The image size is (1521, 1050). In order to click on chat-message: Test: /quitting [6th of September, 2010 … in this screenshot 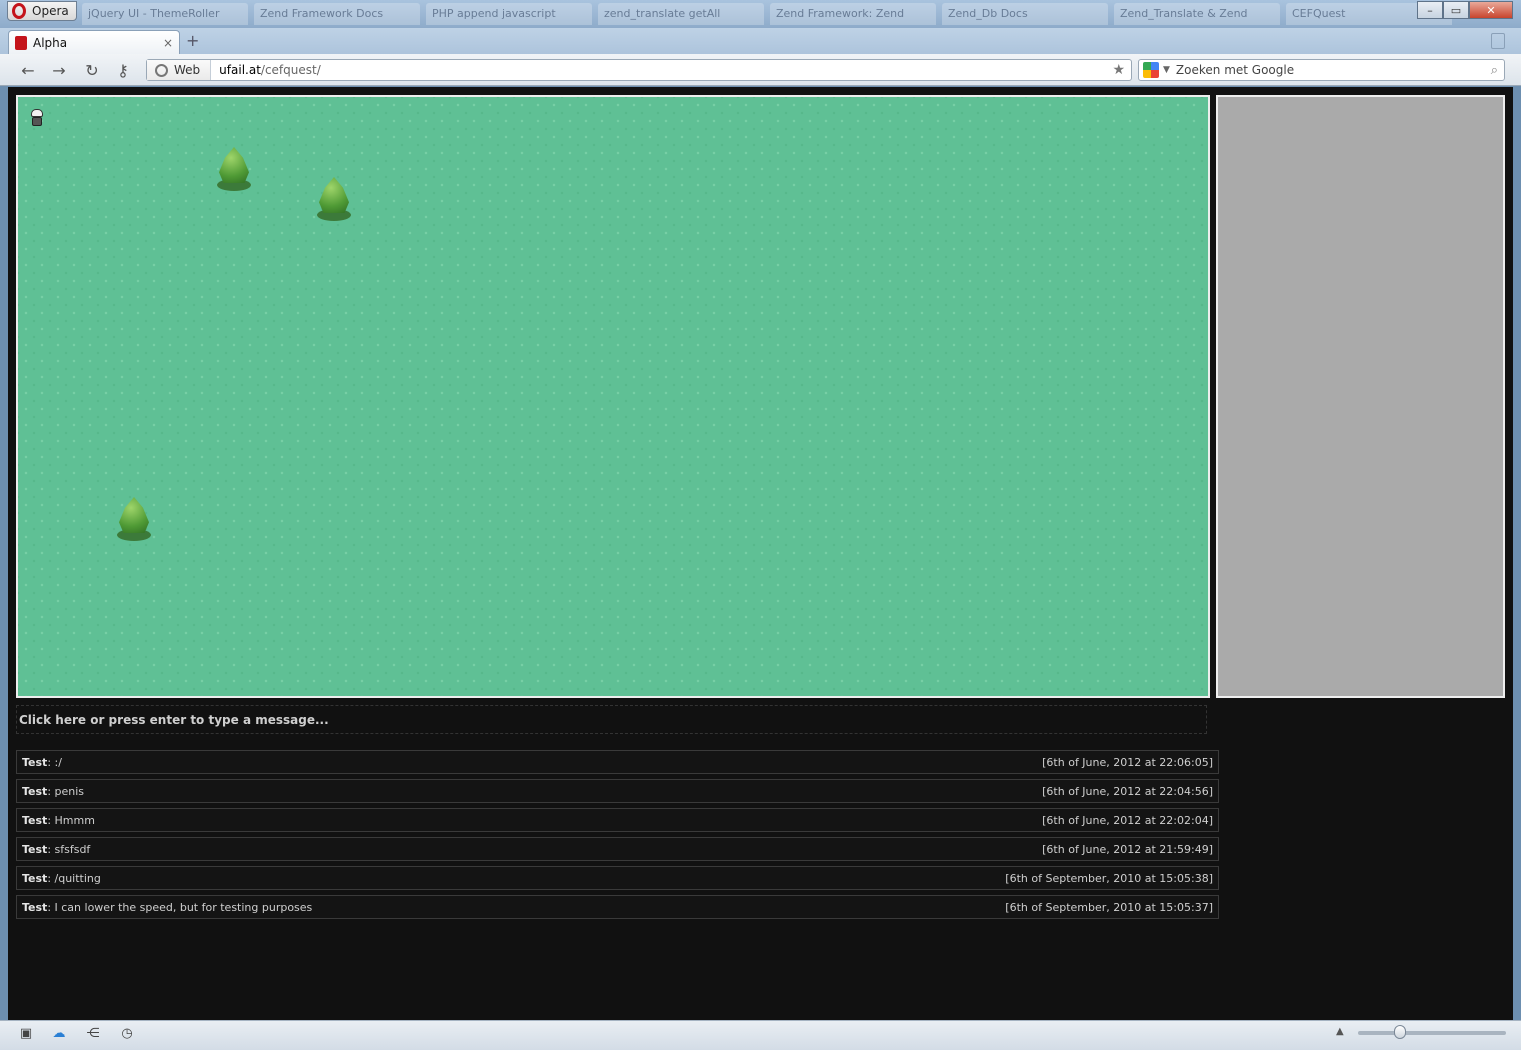, I will do `click(617, 878)`.